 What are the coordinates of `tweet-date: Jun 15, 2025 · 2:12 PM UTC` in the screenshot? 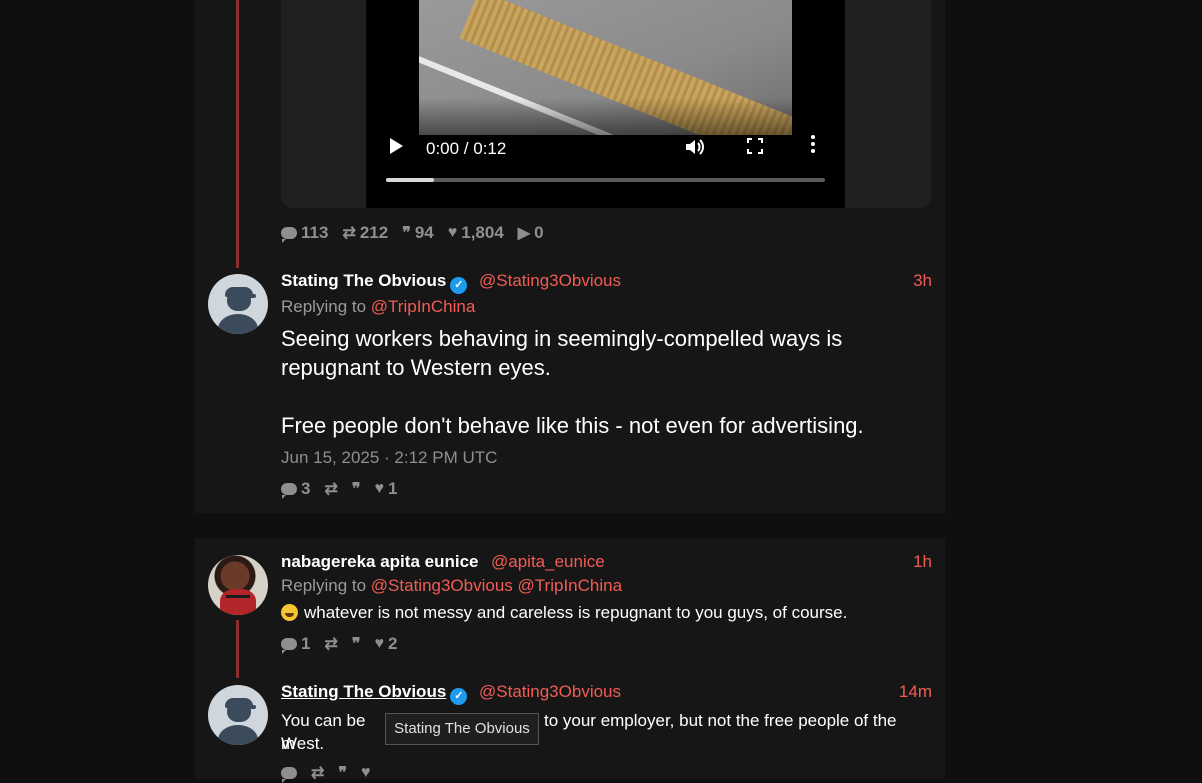 It's located at (389, 458).